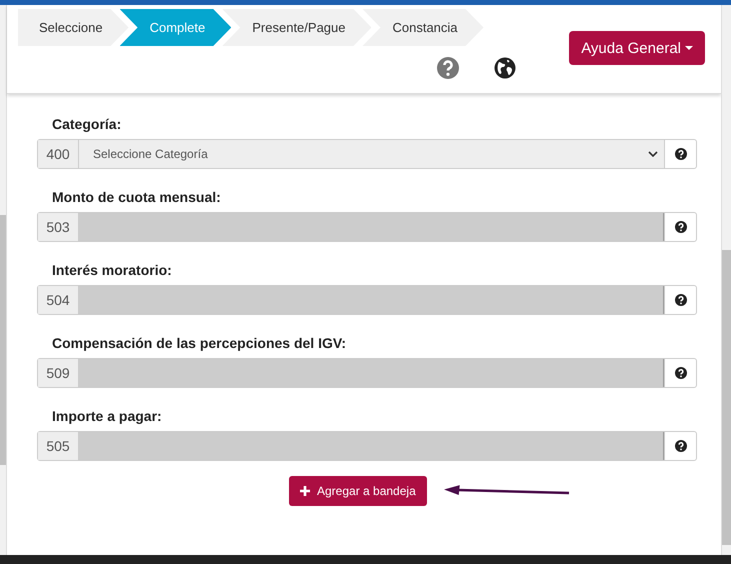 The height and width of the screenshot is (564, 731). I want to click on wizard-step: Presente/Pague, so click(297, 27).